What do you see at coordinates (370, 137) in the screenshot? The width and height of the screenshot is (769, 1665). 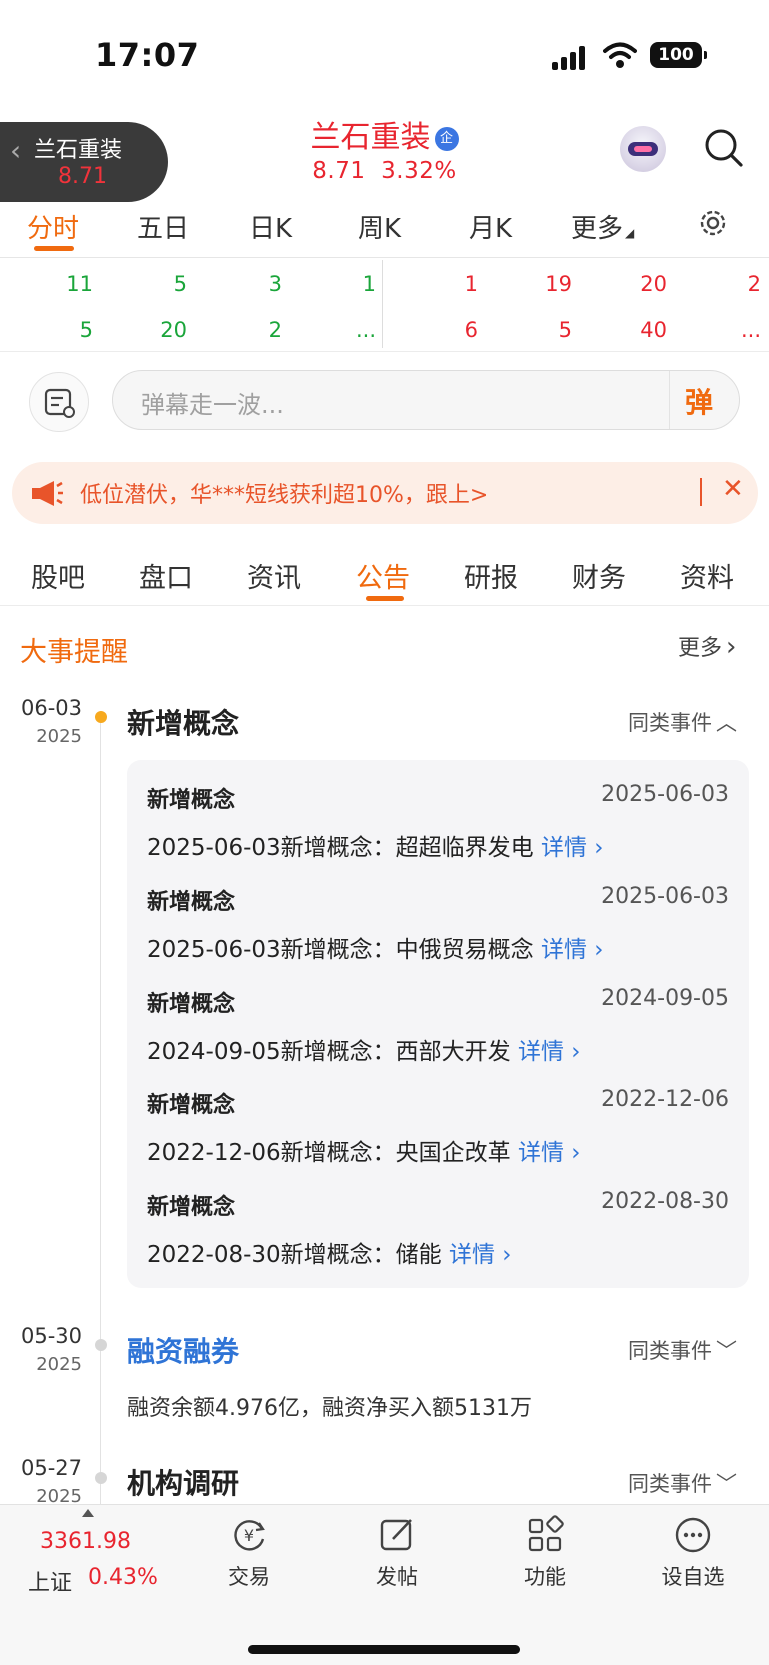 I see `stock-name: 兰石重装` at bounding box center [370, 137].